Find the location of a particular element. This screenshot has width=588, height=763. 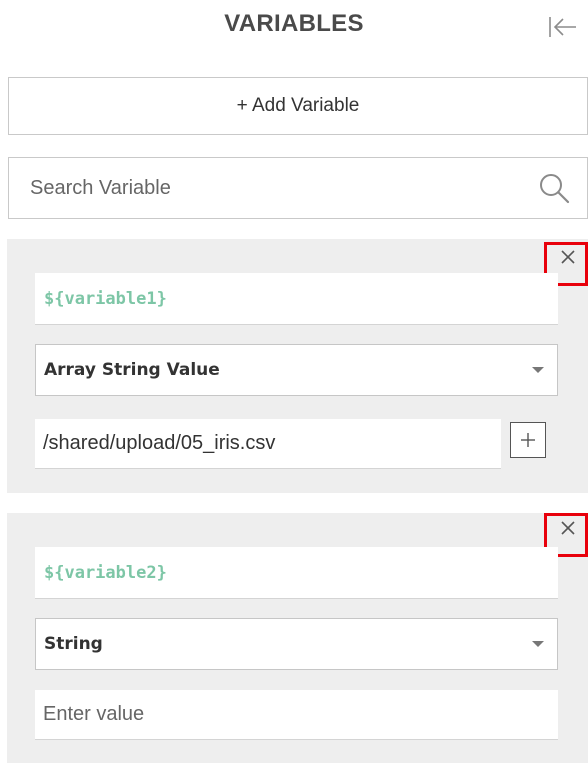

variable-name-field: ${variable2} is located at coordinates (296, 573).